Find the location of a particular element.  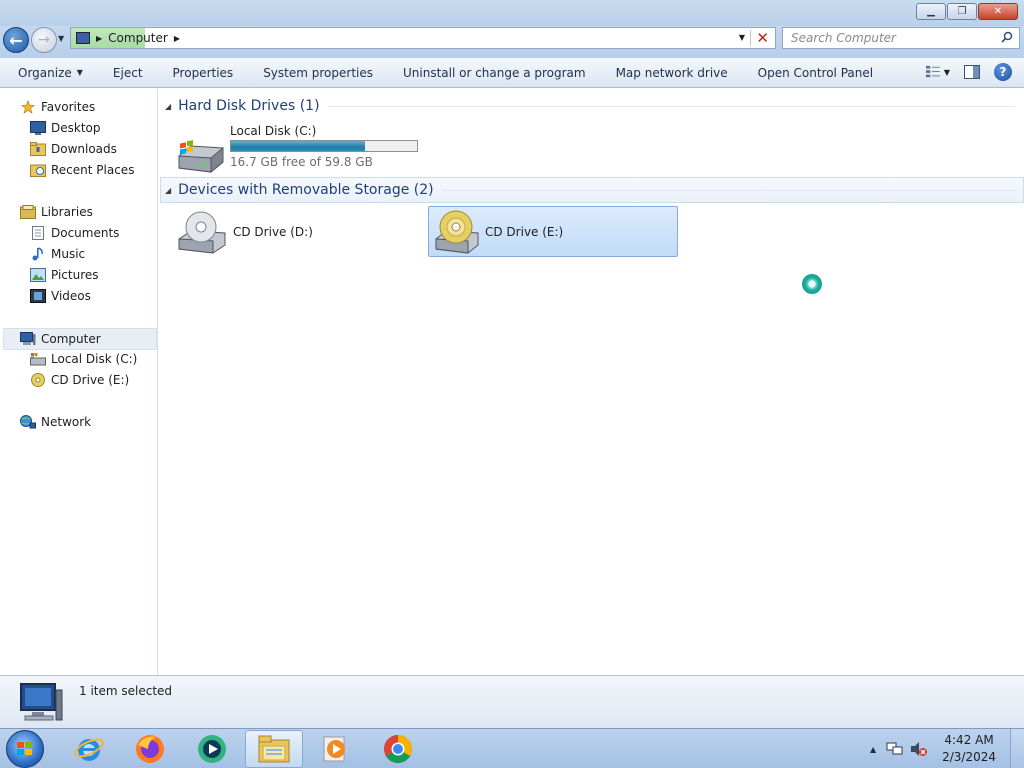

disk-capacity-bar is located at coordinates (324, 146).